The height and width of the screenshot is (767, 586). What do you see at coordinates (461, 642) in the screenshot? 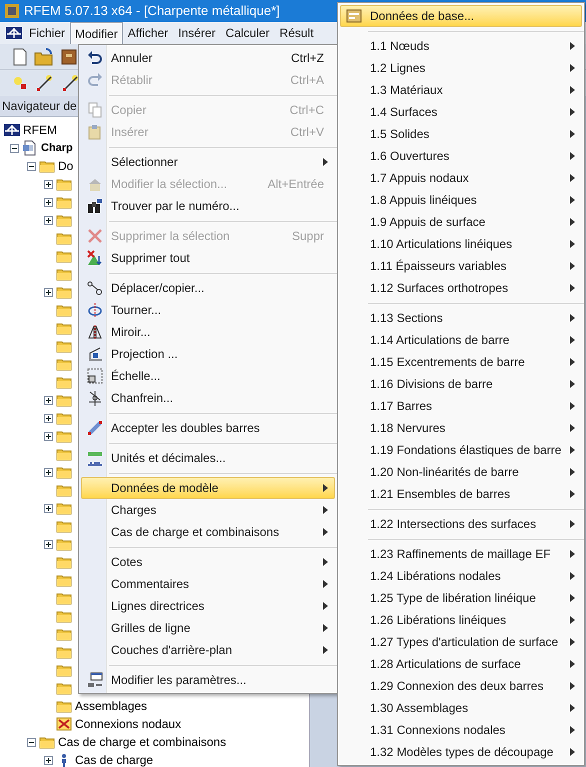
I see `menu-item: 1.27 Types d'articulation de surface` at bounding box center [461, 642].